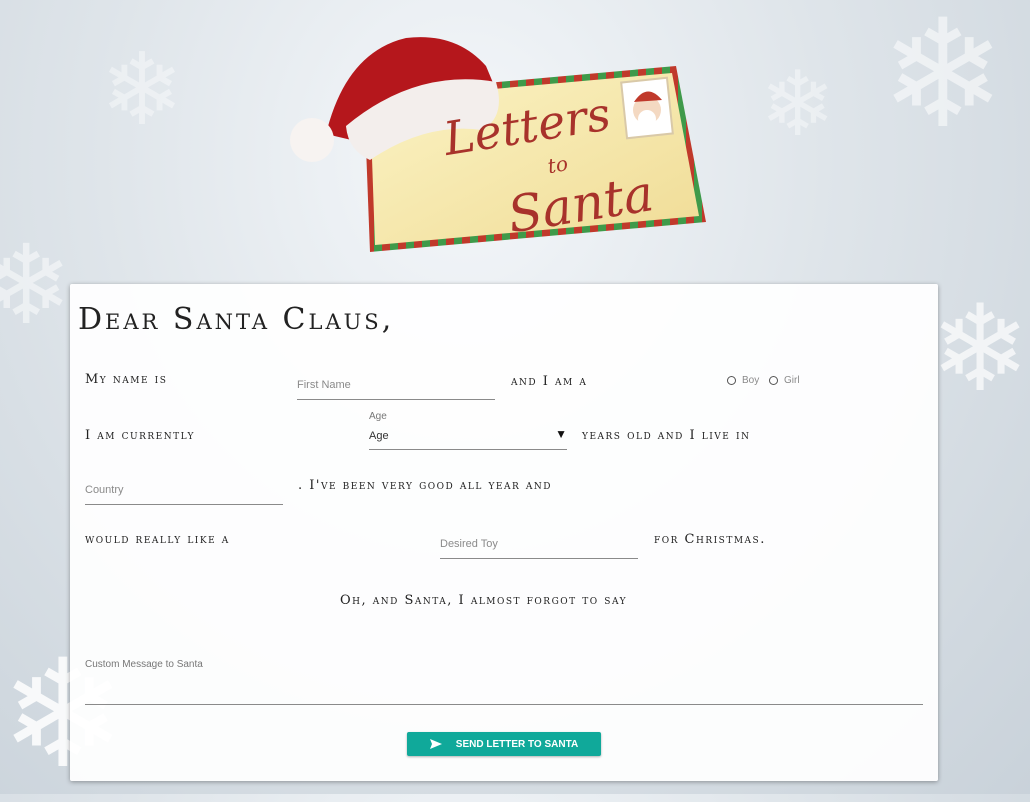 This screenshot has width=1030, height=802. I want to click on first-name-input, so click(396, 385).